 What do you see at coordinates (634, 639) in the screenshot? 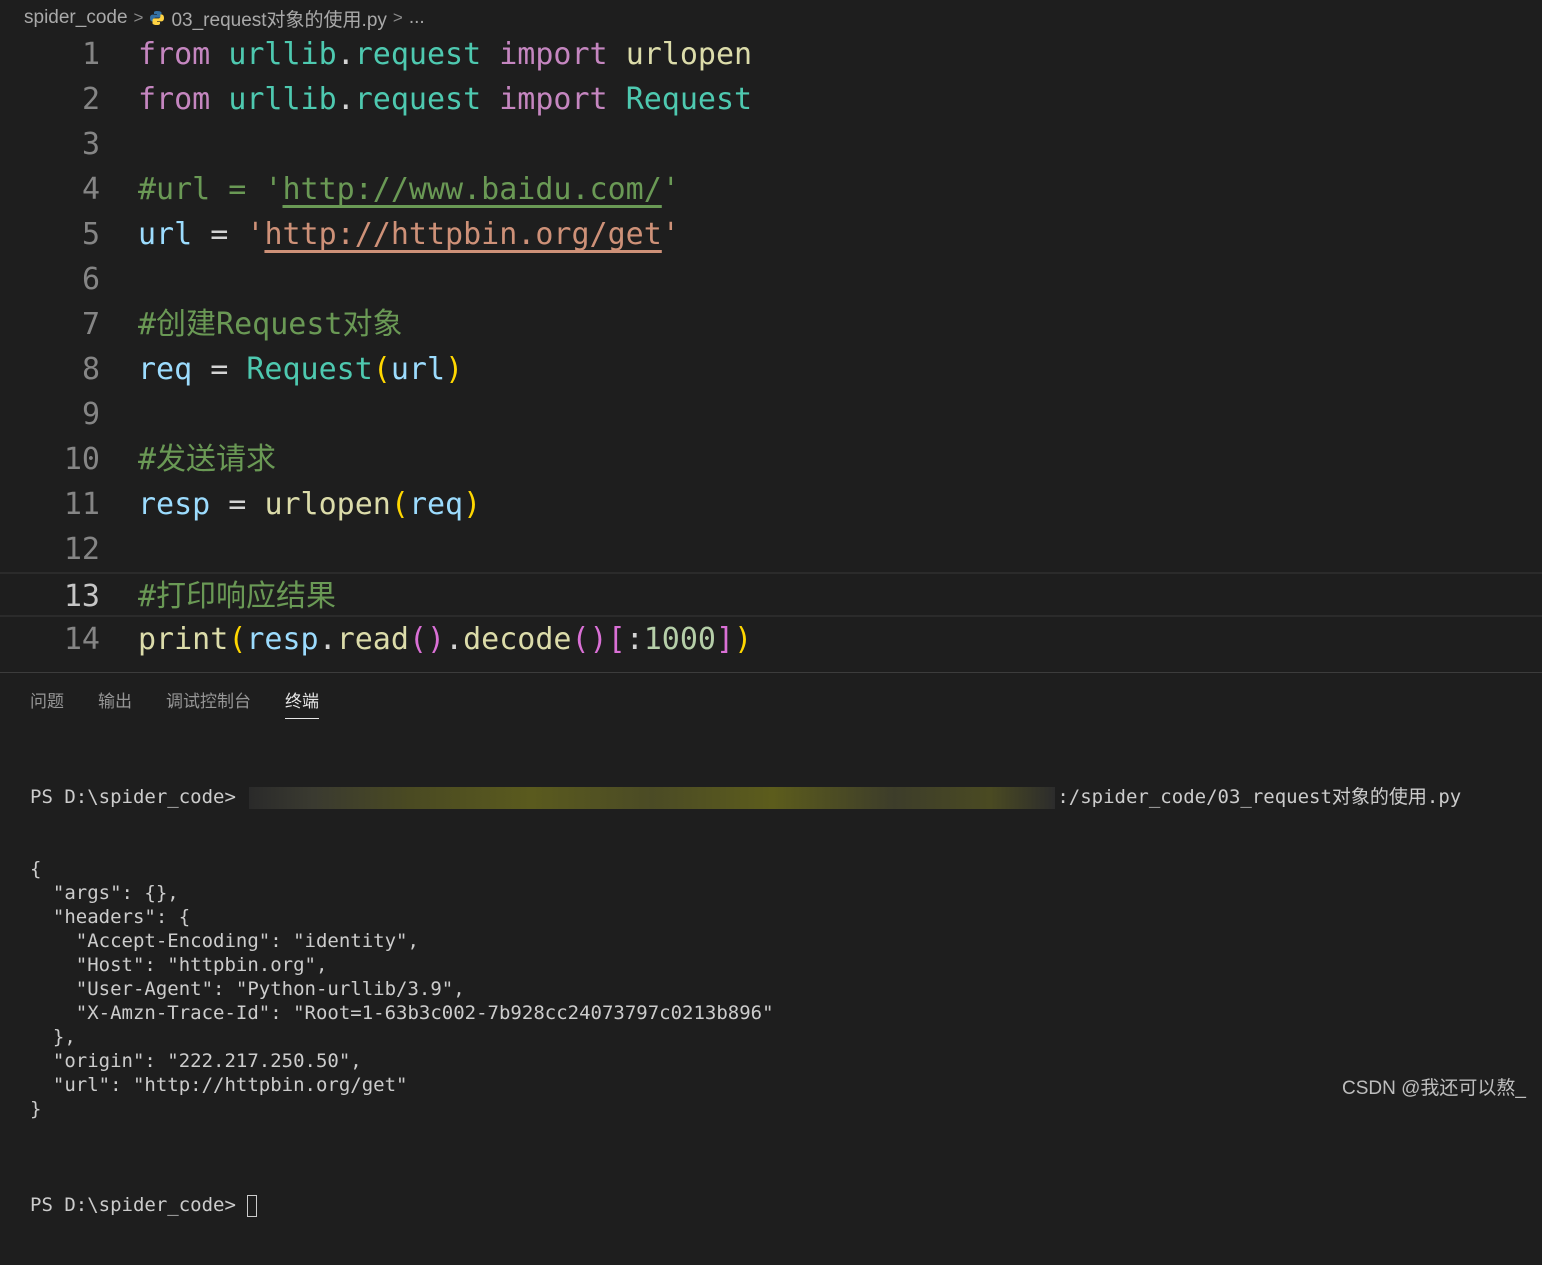
I see `code-token: :` at bounding box center [634, 639].